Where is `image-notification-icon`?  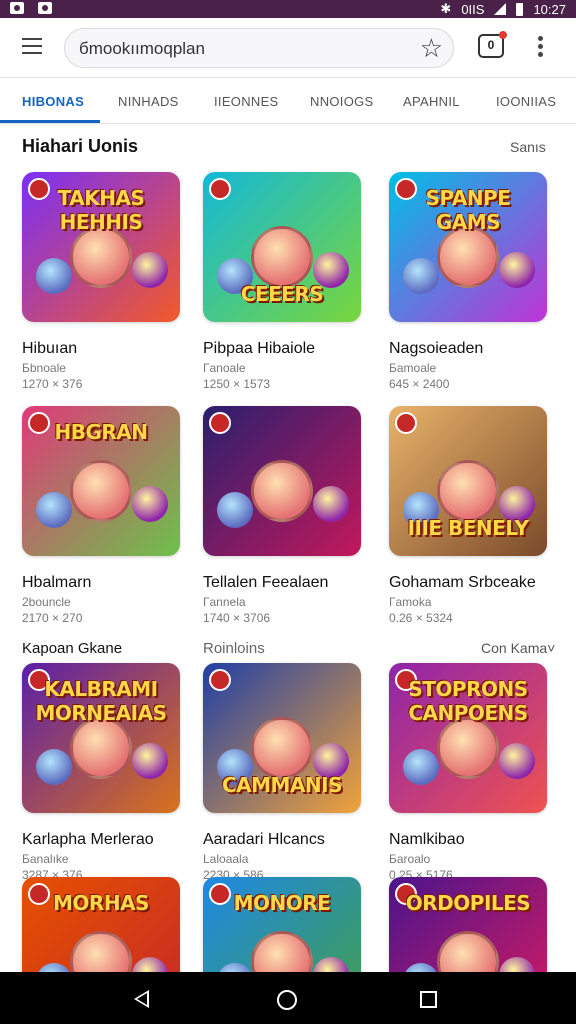 image-notification-icon is located at coordinates (45, 8).